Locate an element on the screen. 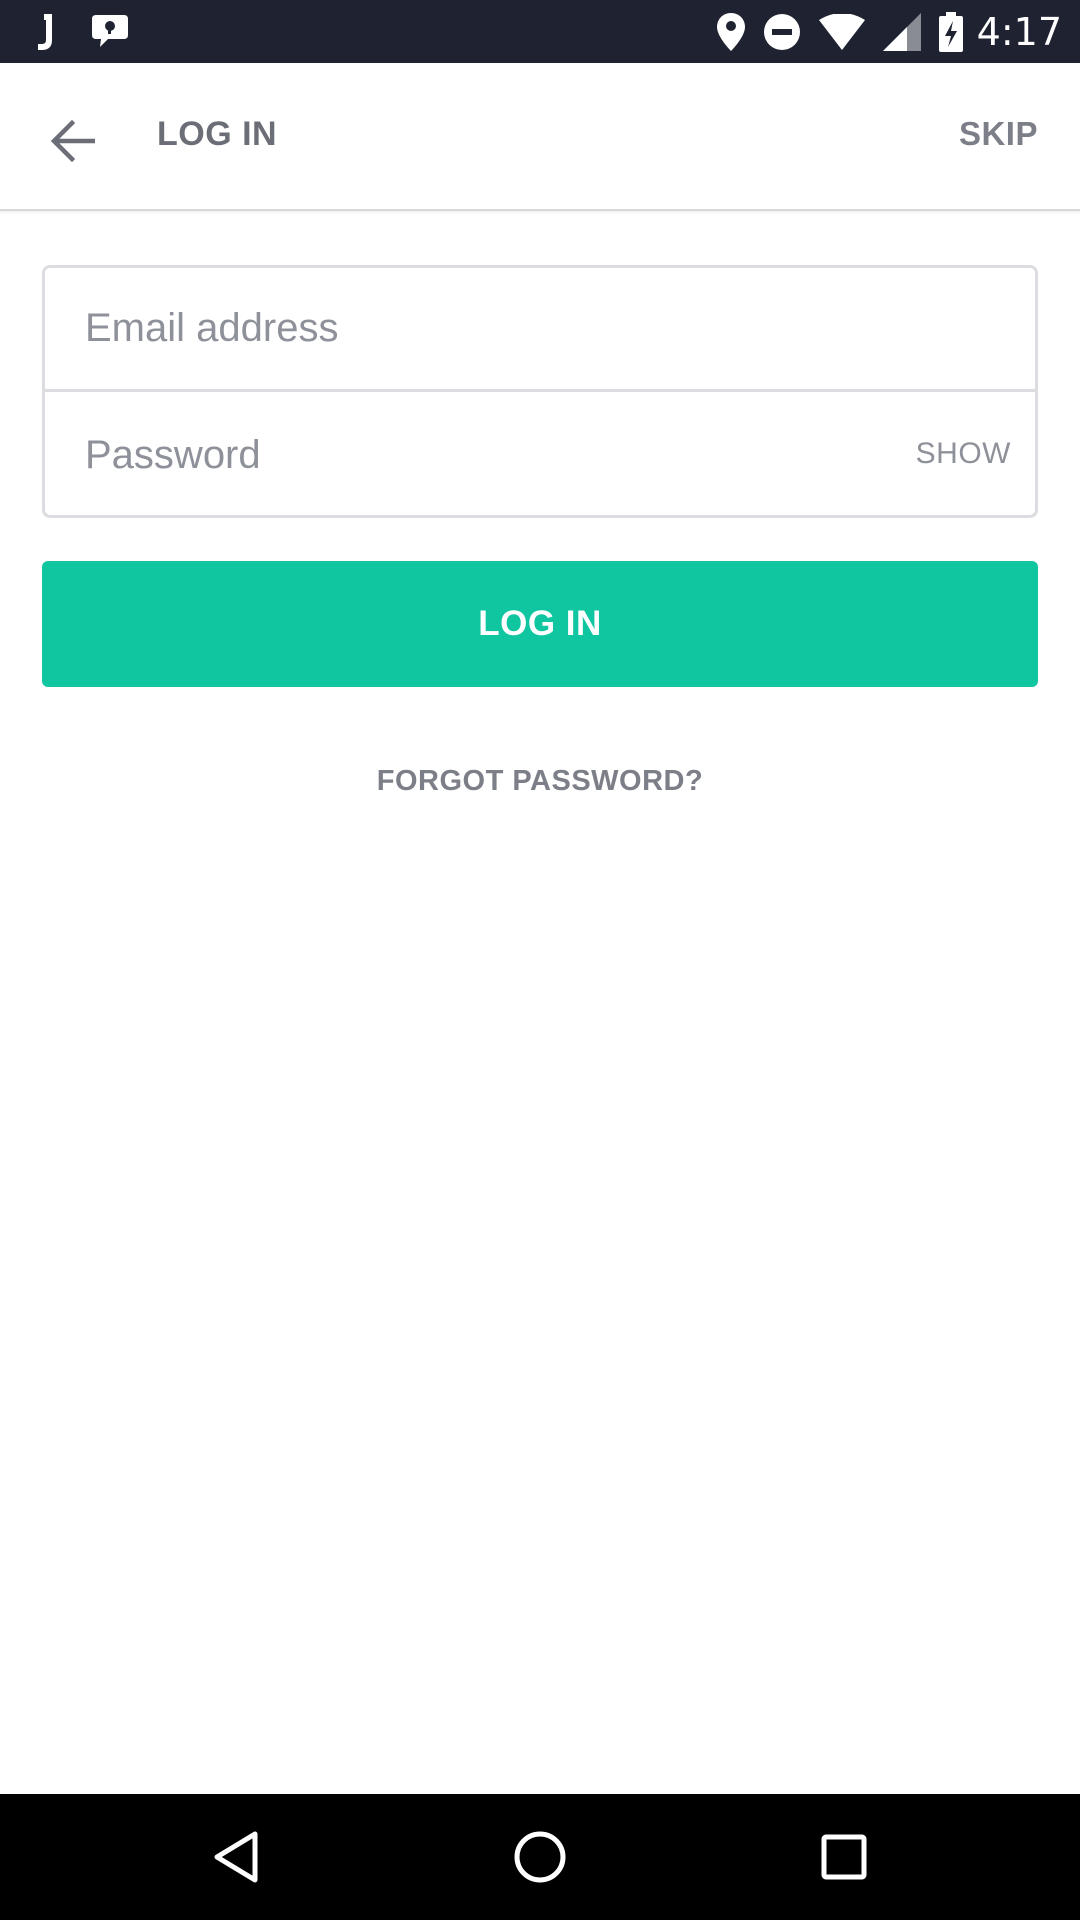 This screenshot has height=1920, width=1080. battery-charging-icon is located at coordinates (950, 31).